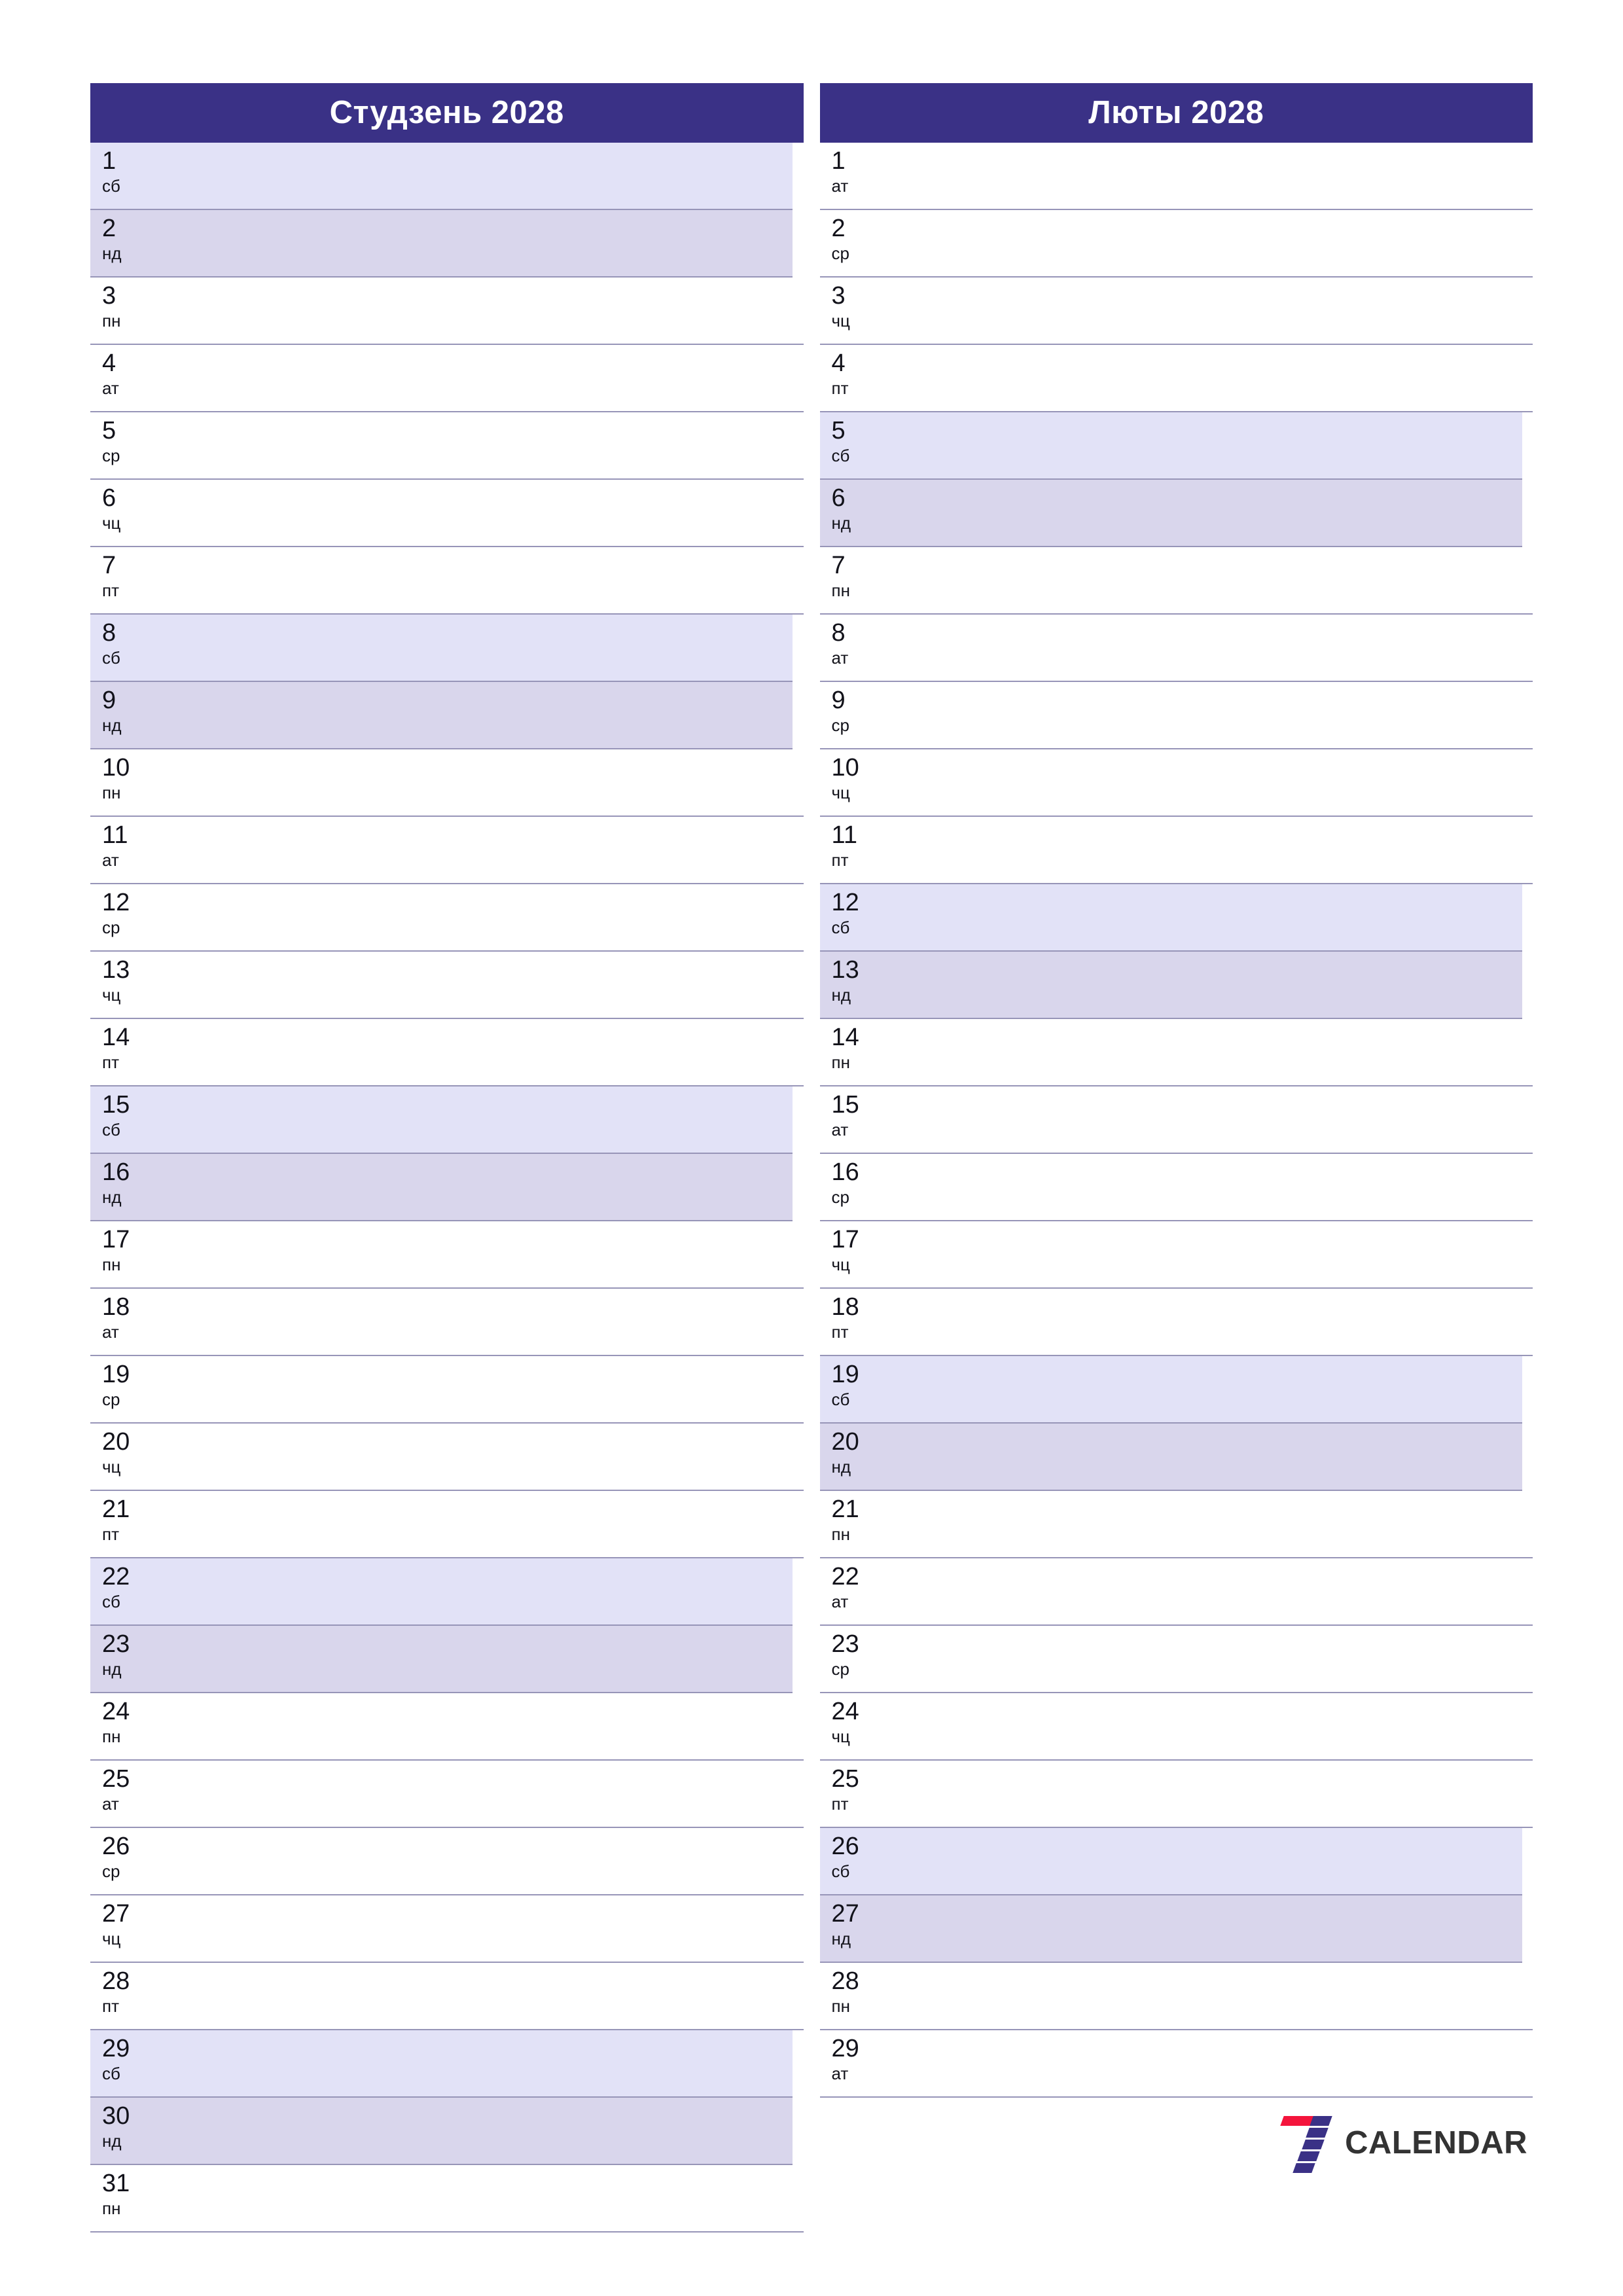 This screenshot has height=2296, width=1623. I want to click on day-row: 17 чц, so click(1176, 1255).